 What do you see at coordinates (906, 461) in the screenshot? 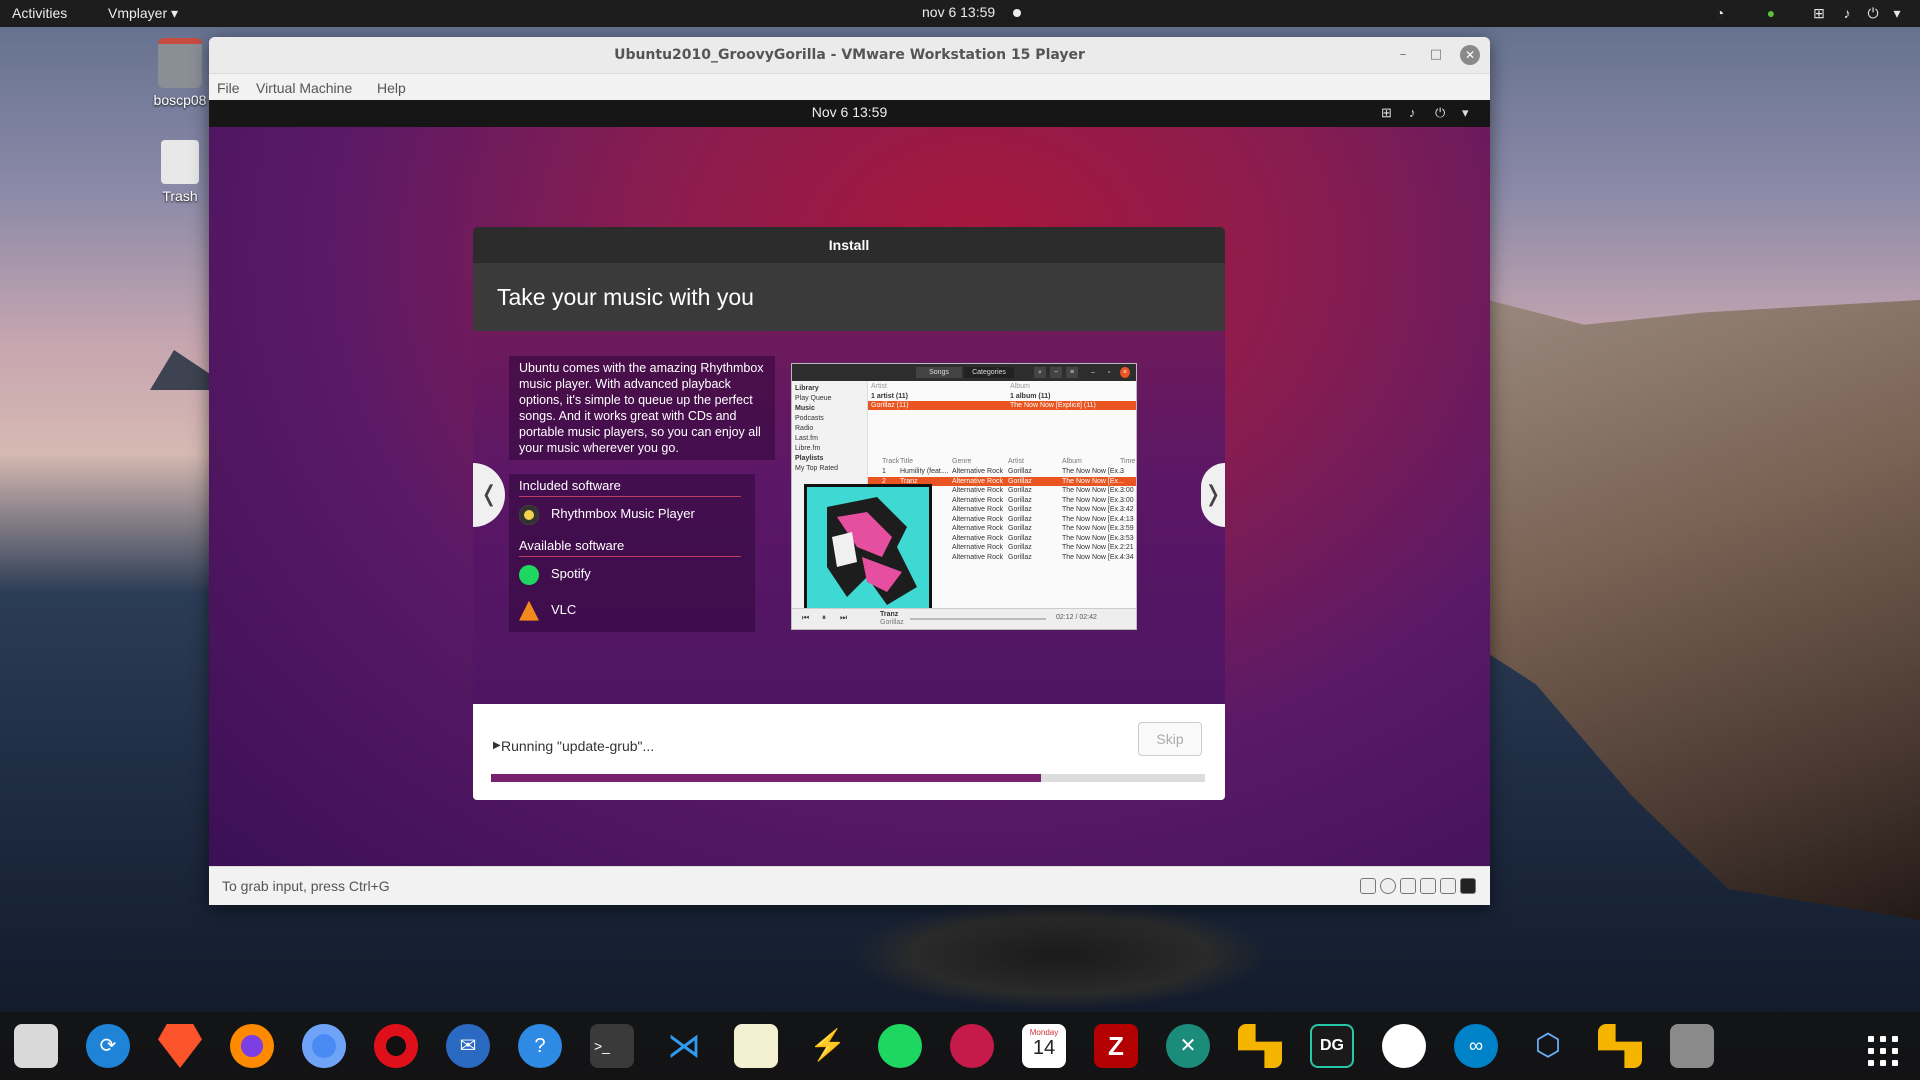
I see `rb-col-title: Title` at bounding box center [906, 461].